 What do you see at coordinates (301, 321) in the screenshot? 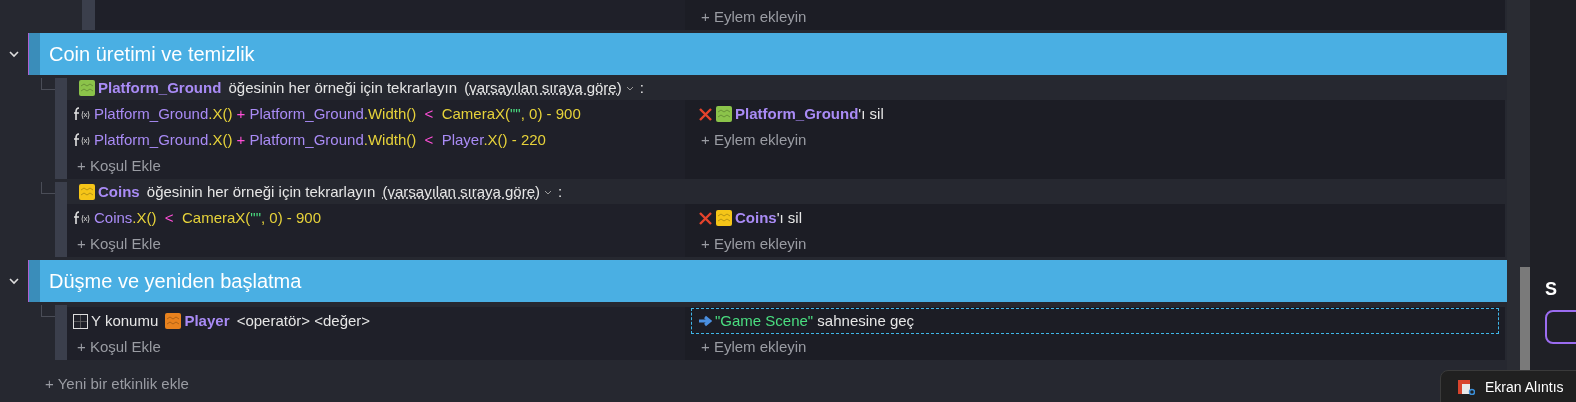
I see `condition-text: <operatör> <değer>` at bounding box center [301, 321].